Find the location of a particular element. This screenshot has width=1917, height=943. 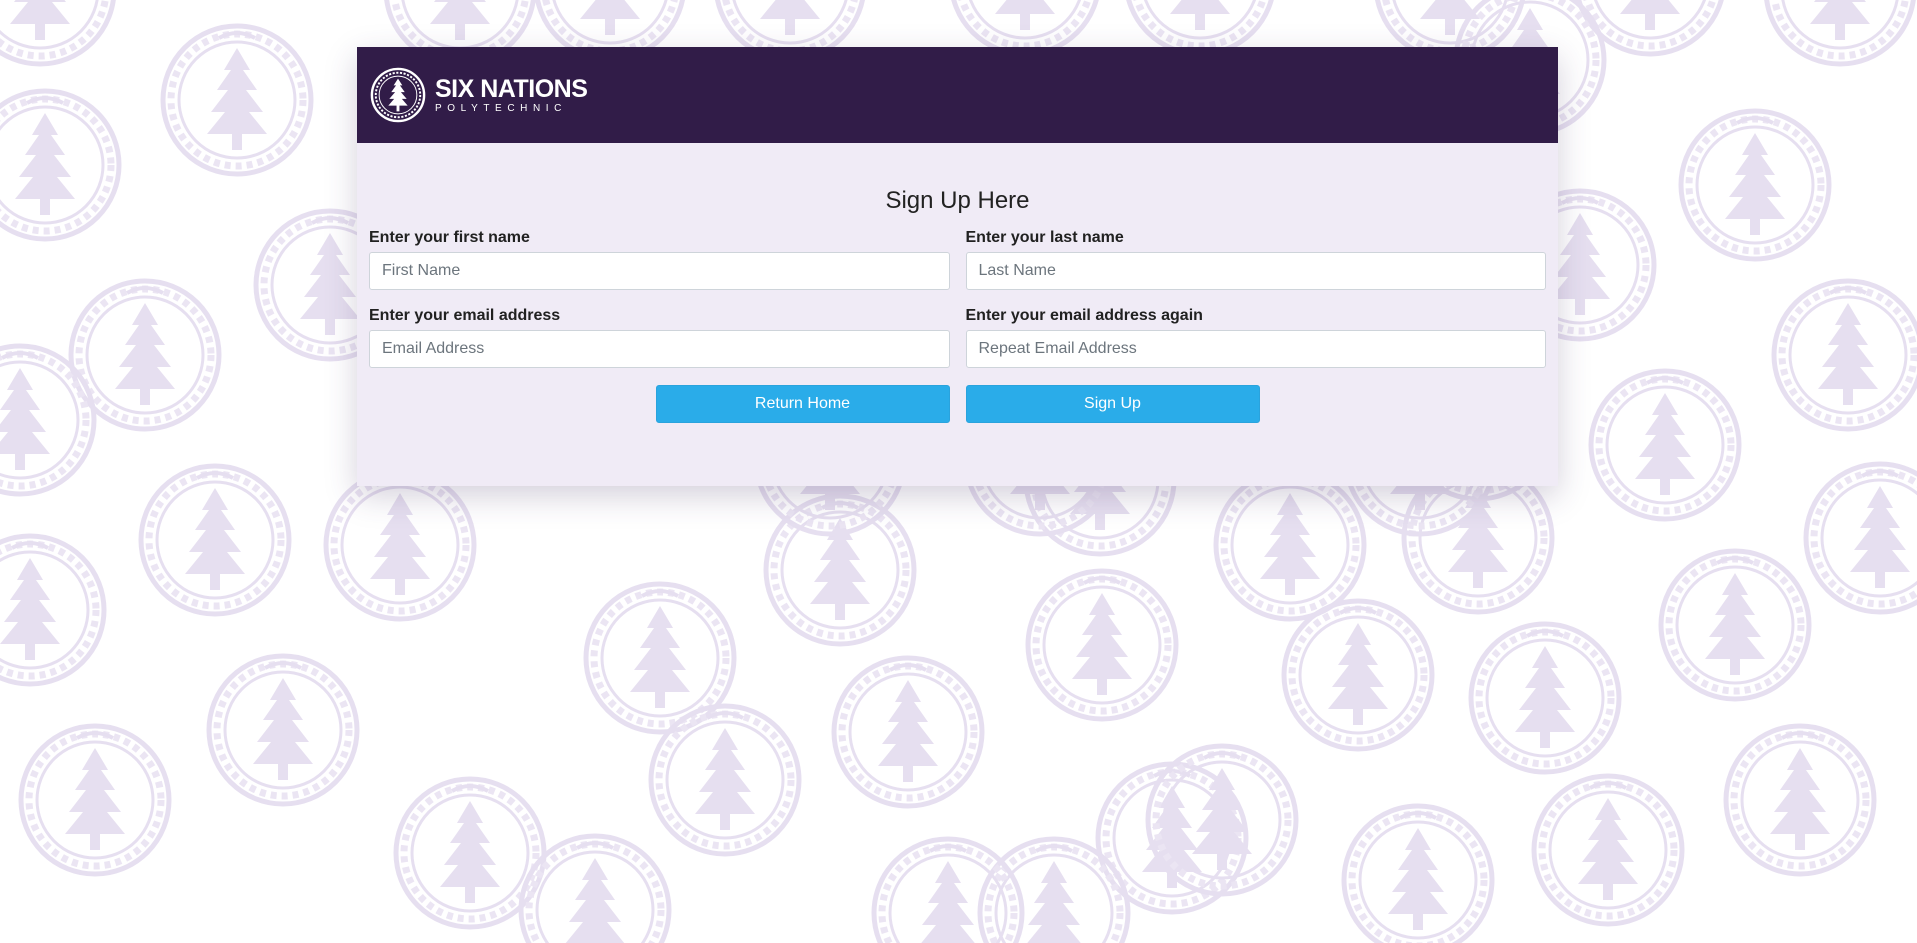

sign-up-button: Sign Up is located at coordinates (1112, 404).